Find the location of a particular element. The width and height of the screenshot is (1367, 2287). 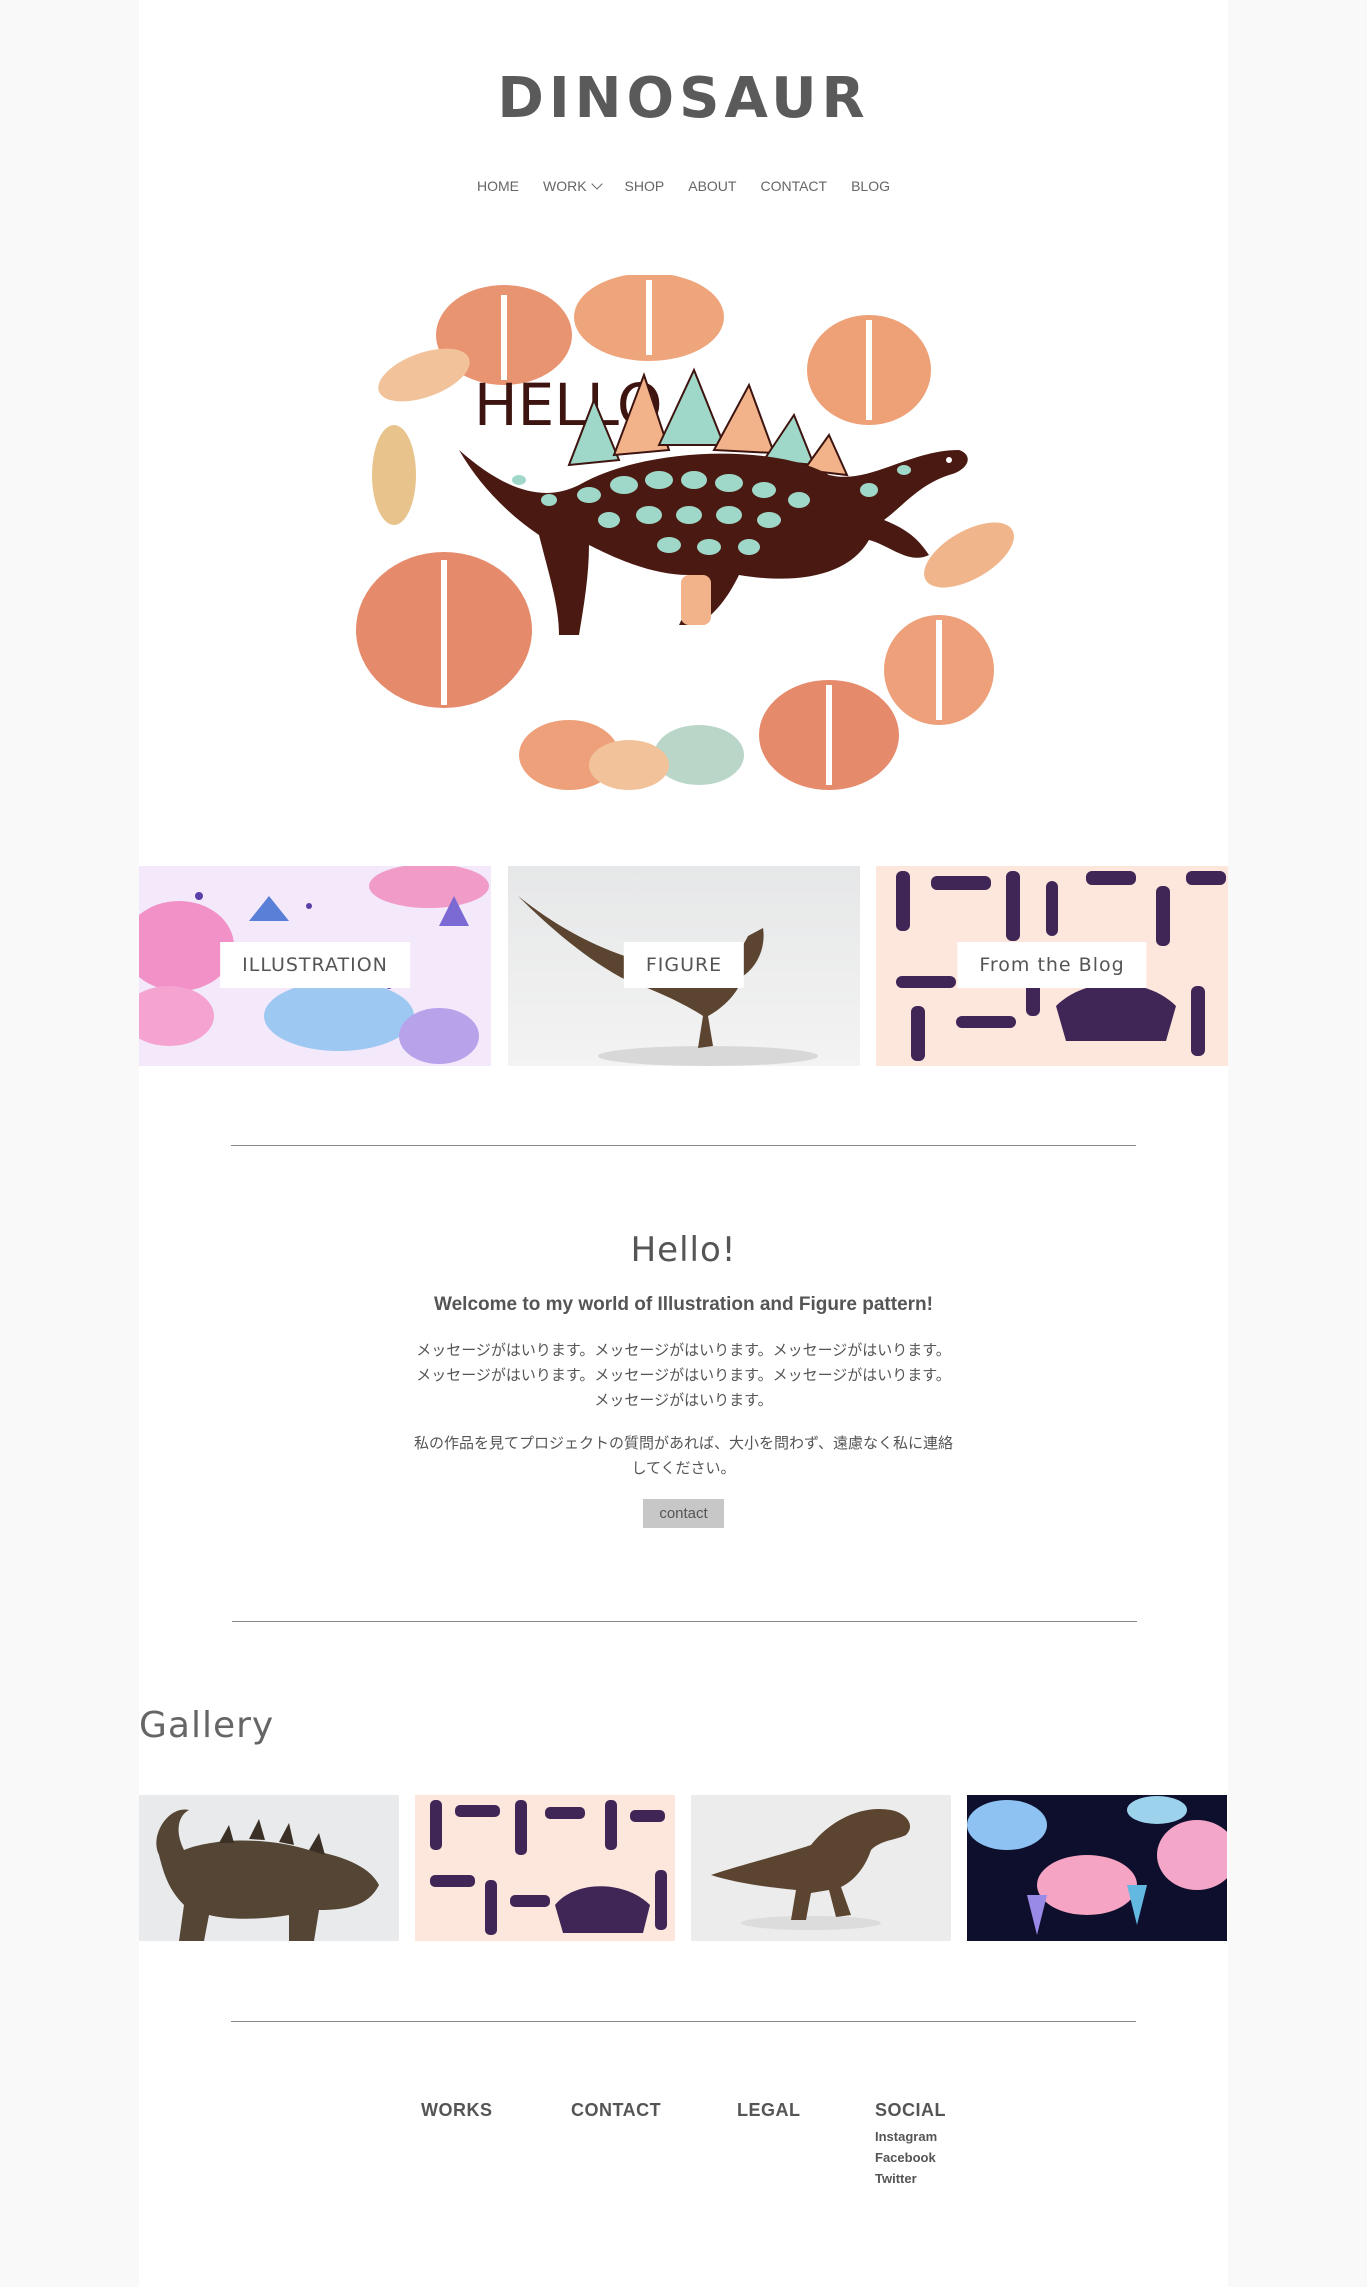

gallery-item-ankylosaurus is located at coordinates (269, 1868).